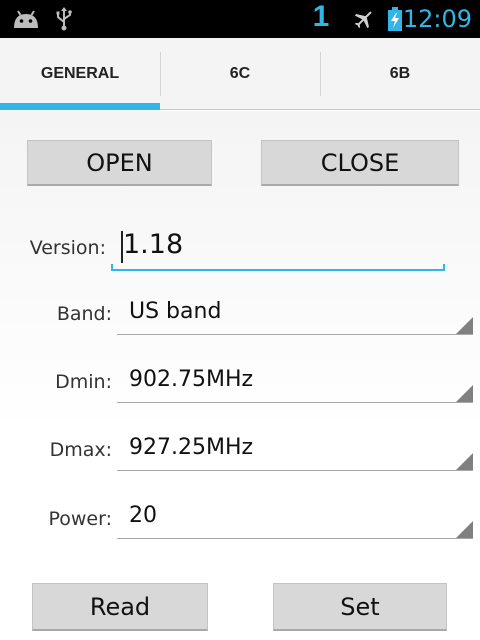  Describe the element at coordinates (80, 74) in the screenshot. I see `tab-general: GENERAL` at that location.